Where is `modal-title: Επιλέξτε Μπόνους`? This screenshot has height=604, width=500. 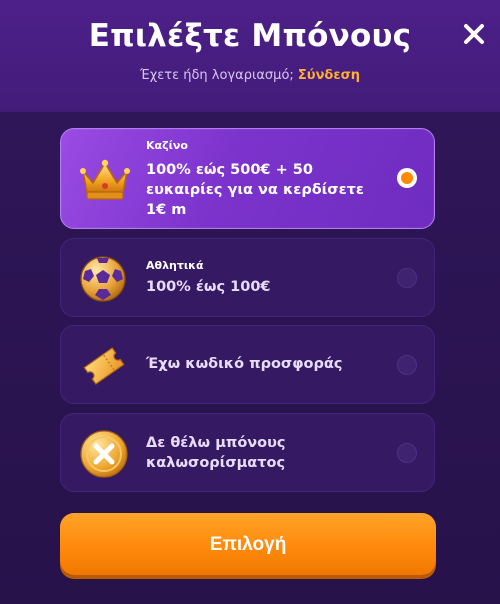 modal-title: Επιλέξτε Μπόνους is located at coordinates (250, 36).